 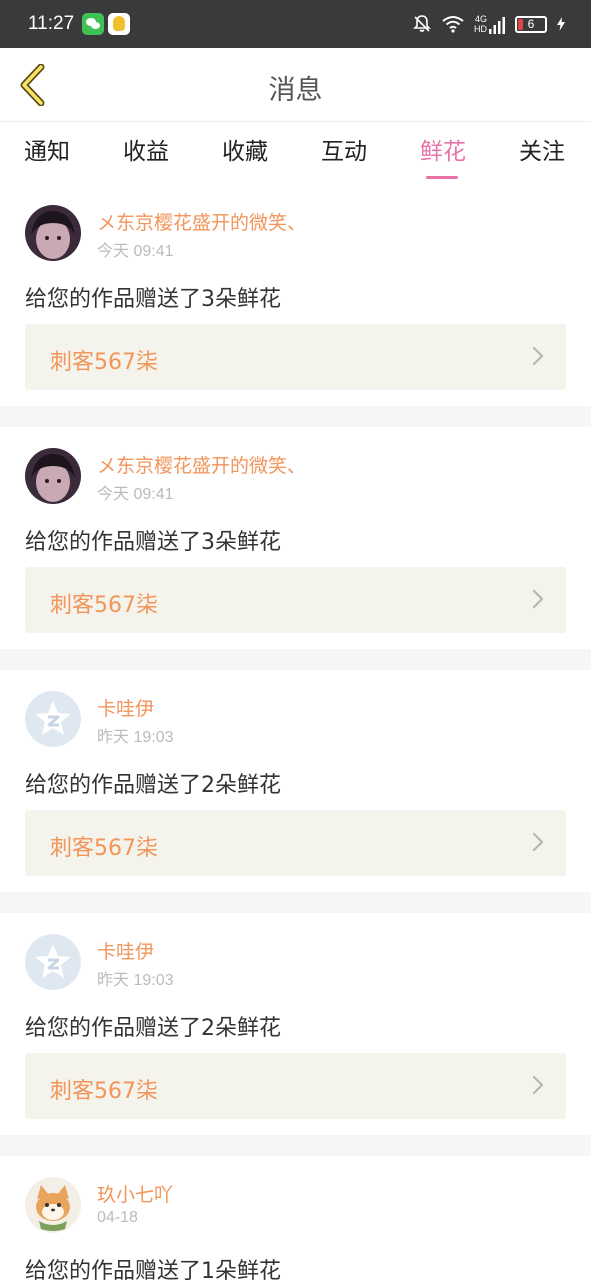 I want to click on network-type-label: 4G, so click(x=480, y=19).